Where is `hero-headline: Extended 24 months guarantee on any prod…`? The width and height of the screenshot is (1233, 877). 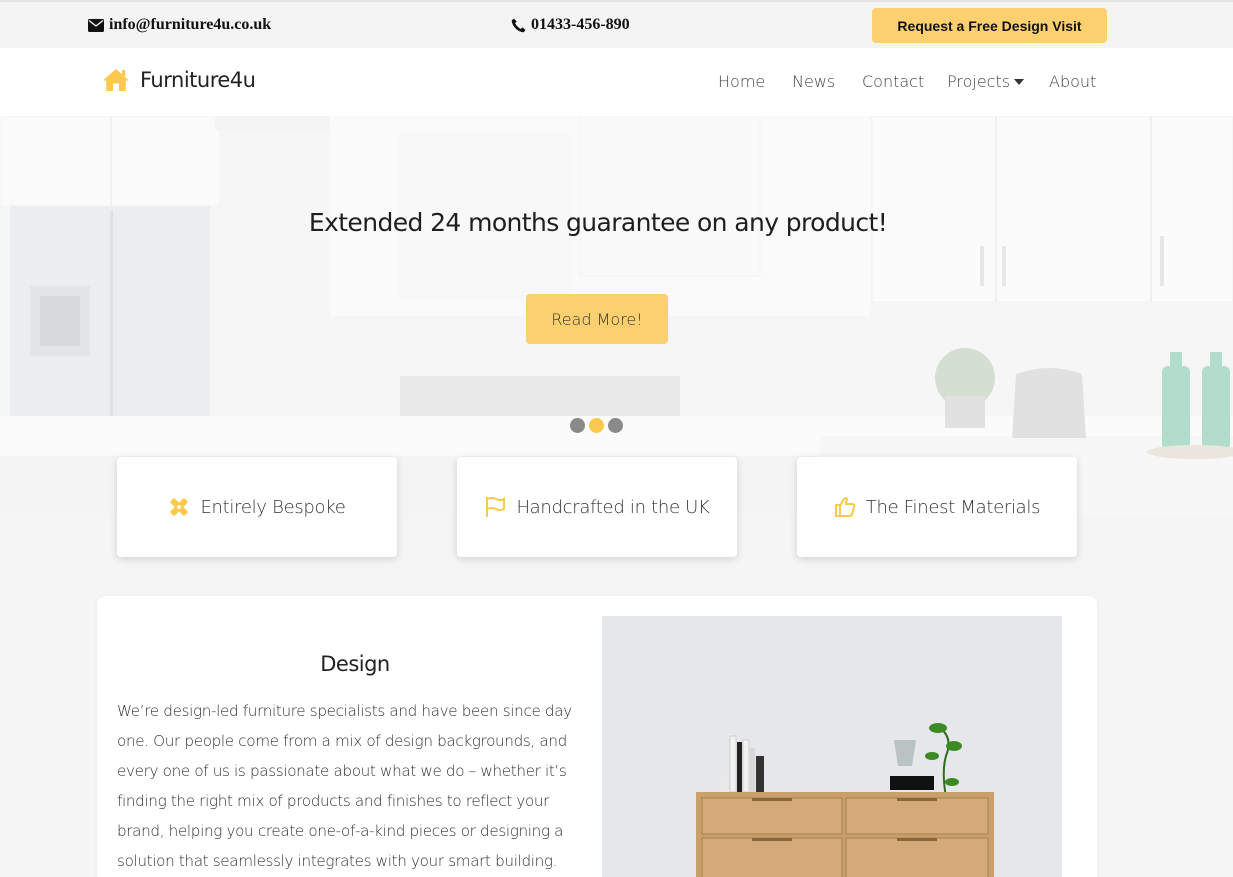
hero-headline: Extended 24 months guarantee on any prod… is located at coordinates (598, 222).